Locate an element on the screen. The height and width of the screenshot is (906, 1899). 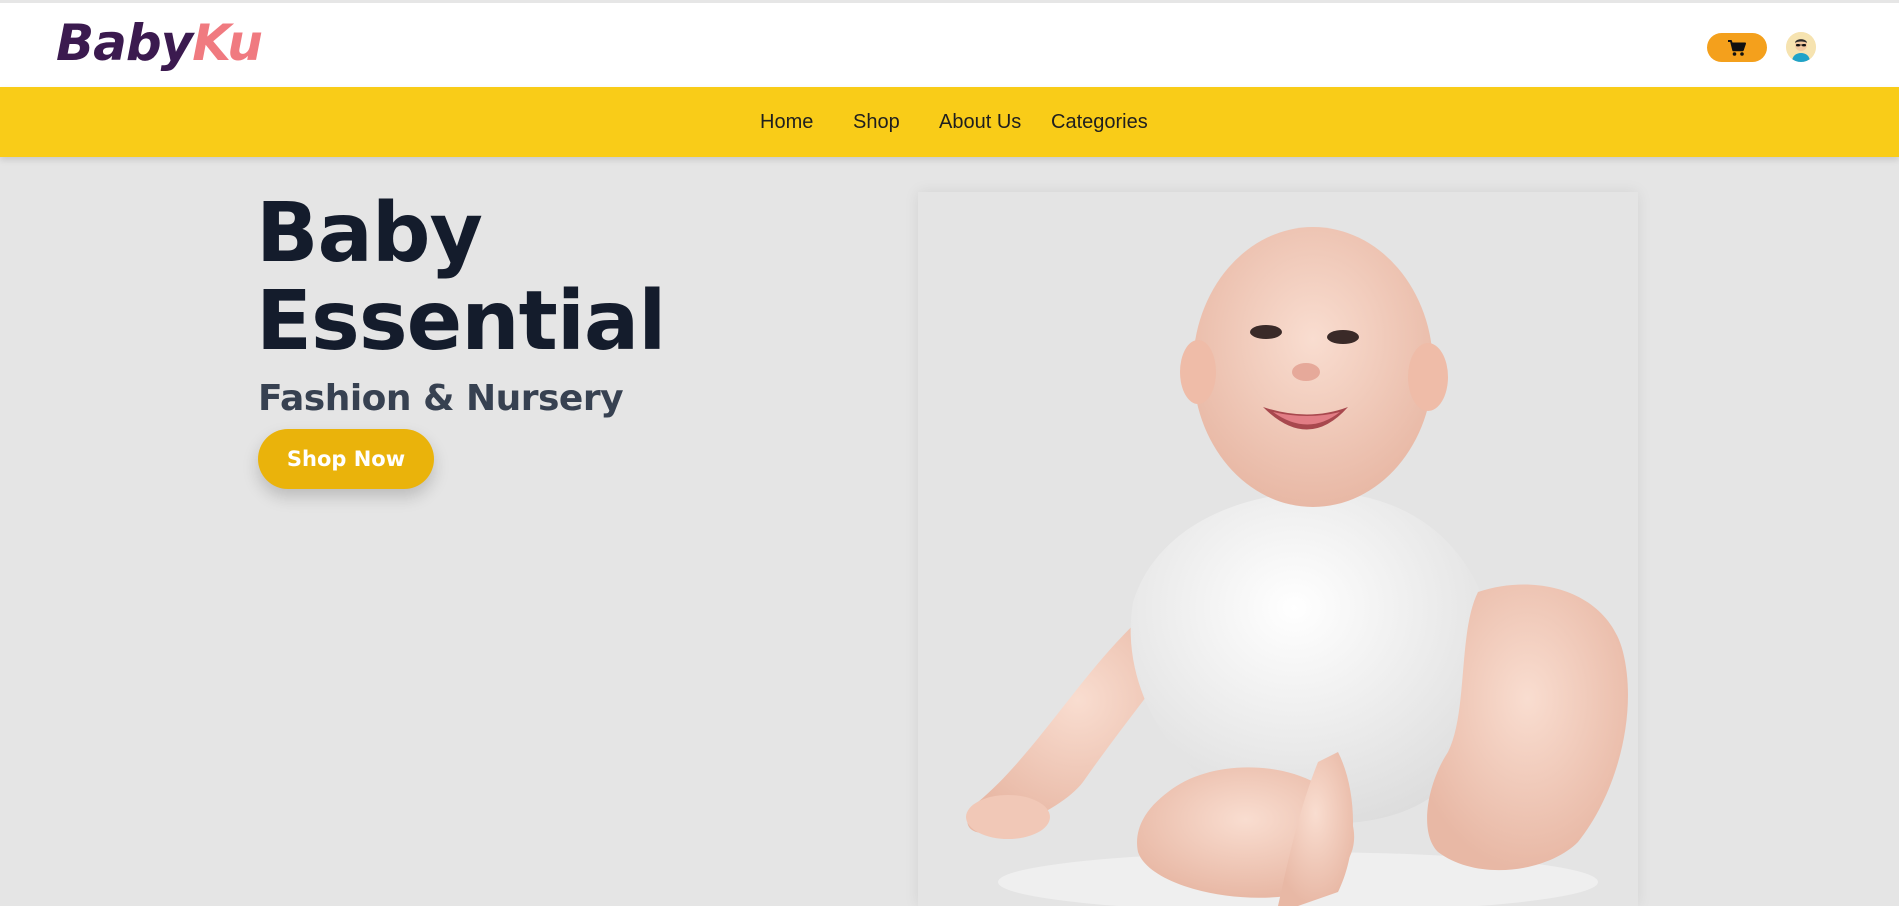
shopping-cart-icon is located at coordinates (1737, 47).